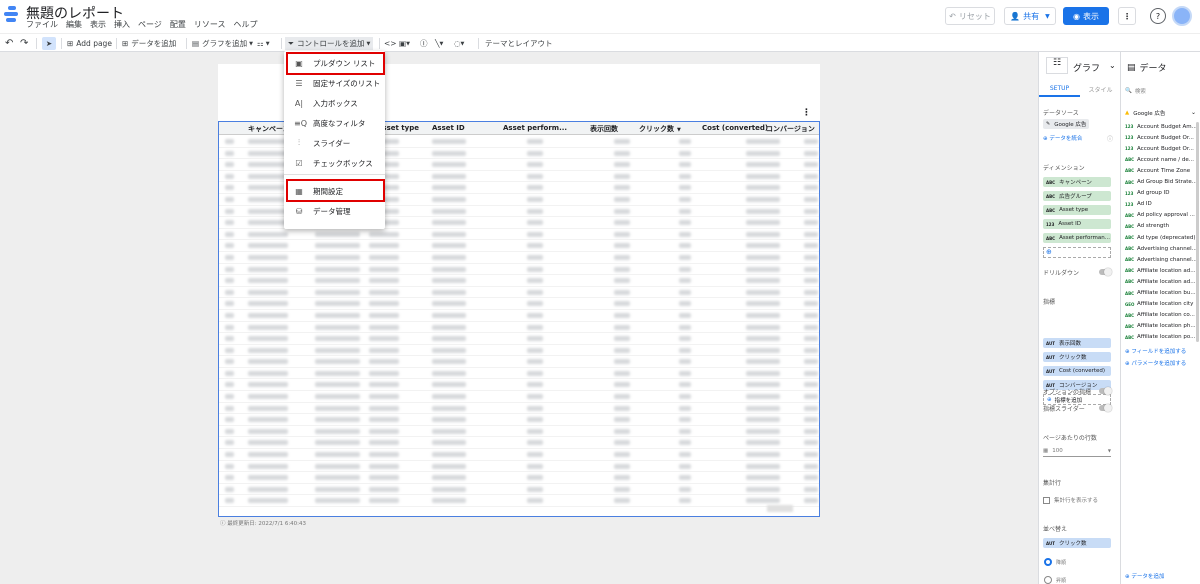 The image size is (1200, 584). What do you see at coordinates (1077, 224) in the screenshot?
I see `dimension-chip: 123 Asset ID` at bounding box center [1077, 224].